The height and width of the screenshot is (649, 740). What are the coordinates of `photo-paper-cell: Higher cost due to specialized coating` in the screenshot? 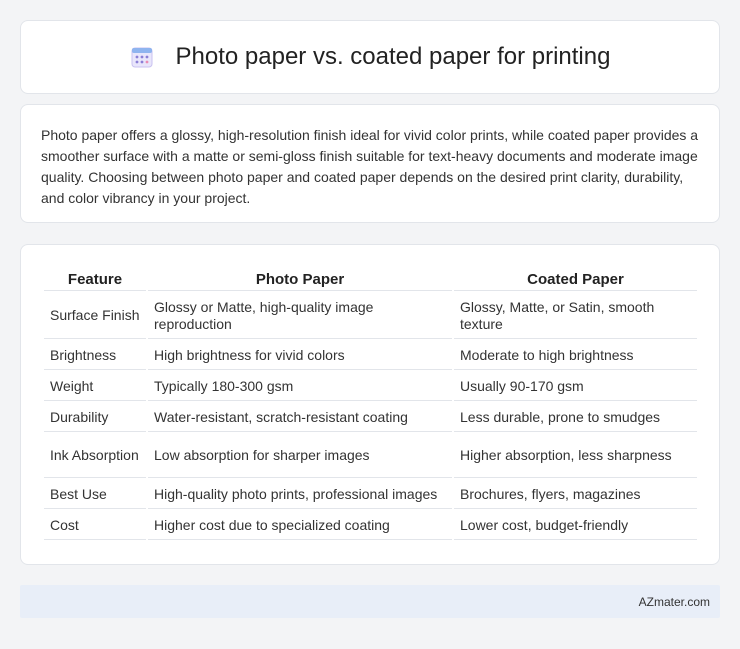 It's located at (300, 525).